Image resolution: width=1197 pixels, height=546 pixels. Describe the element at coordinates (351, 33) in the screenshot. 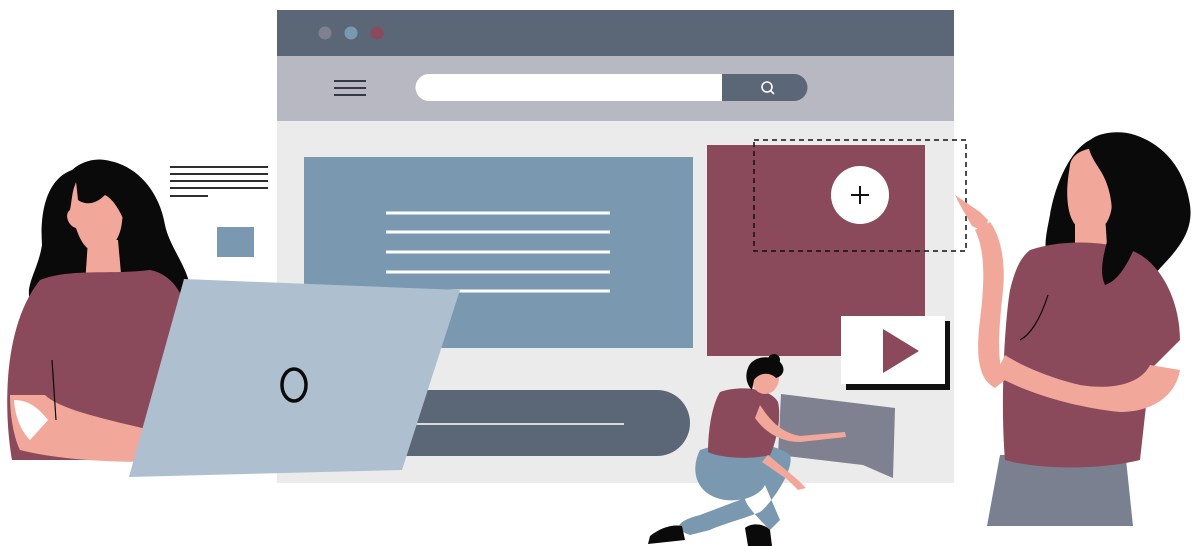

I see `window-dot-blue` at that location.